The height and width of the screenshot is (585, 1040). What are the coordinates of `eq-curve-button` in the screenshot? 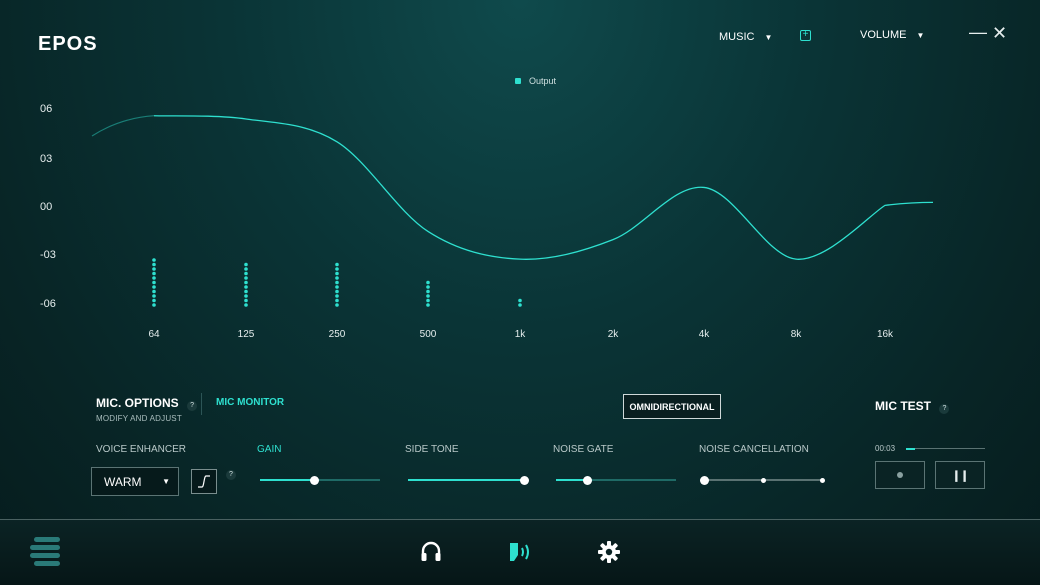 It's located at (204, 481).